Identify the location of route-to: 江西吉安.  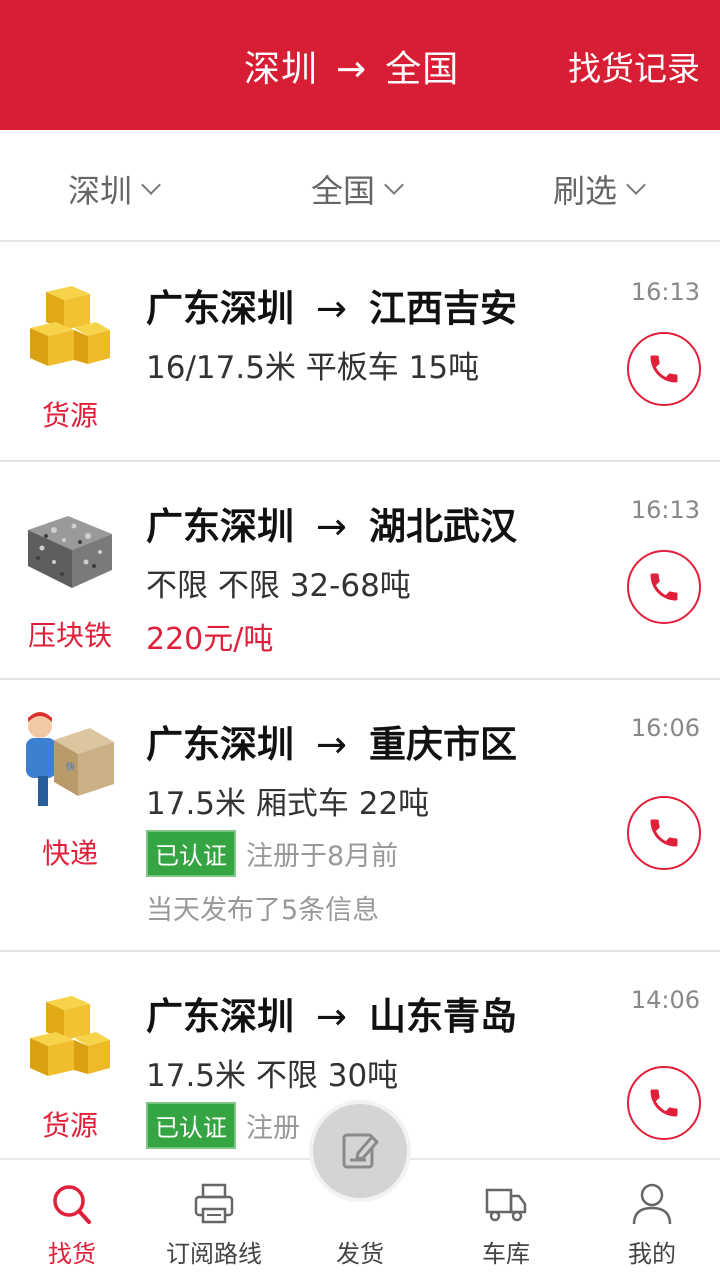
(443, 308).